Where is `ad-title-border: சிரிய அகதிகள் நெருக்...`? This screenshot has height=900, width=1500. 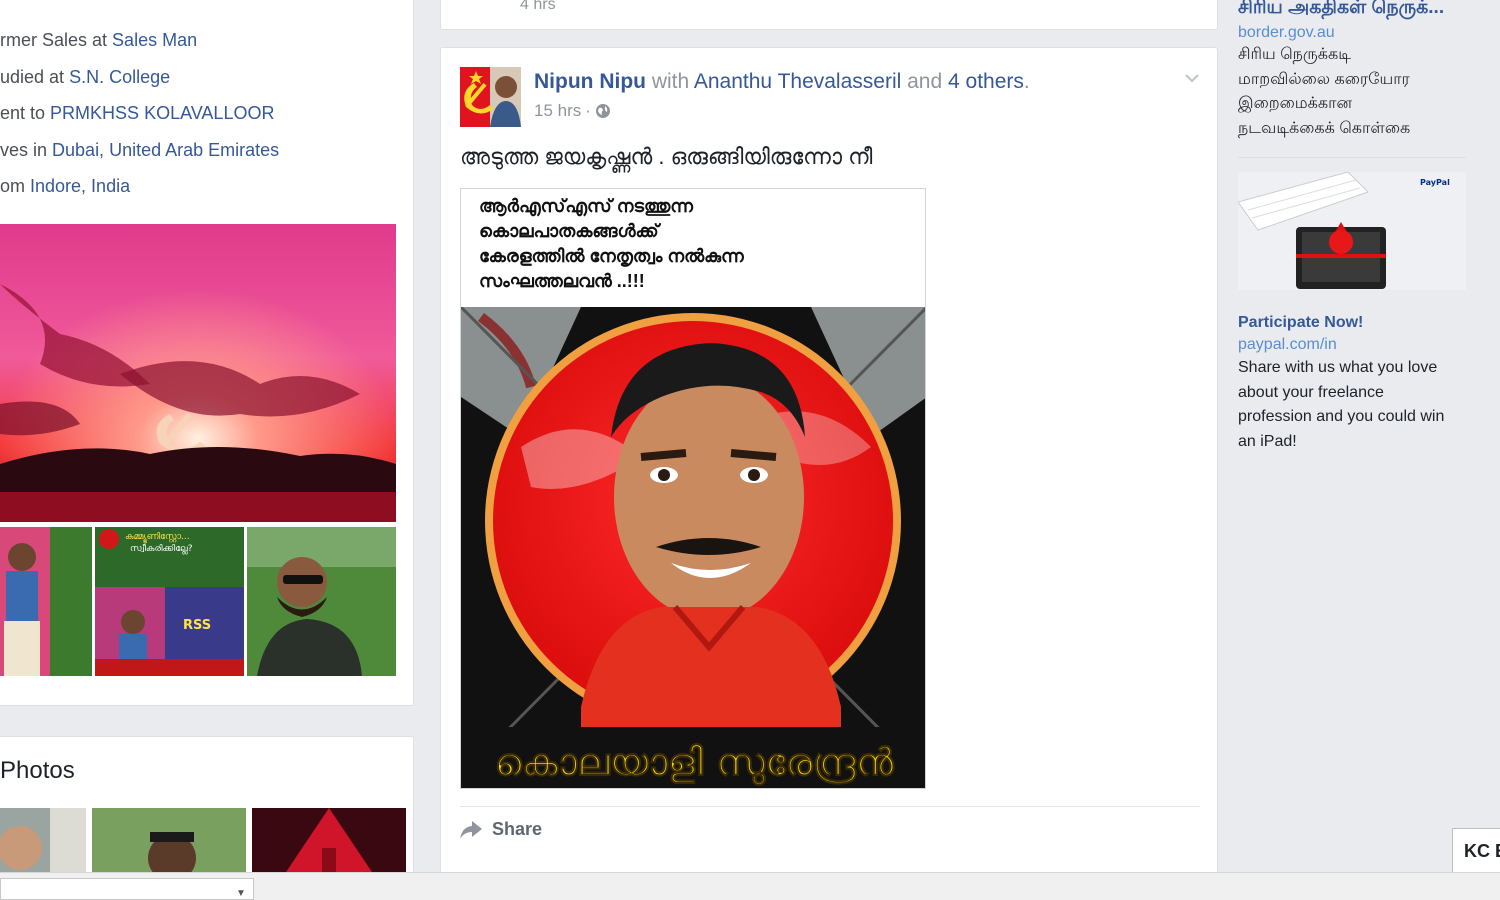 ad-title-border: சிரிய அகதிகள் நெருக்... is located at coordinates (1341, 10).